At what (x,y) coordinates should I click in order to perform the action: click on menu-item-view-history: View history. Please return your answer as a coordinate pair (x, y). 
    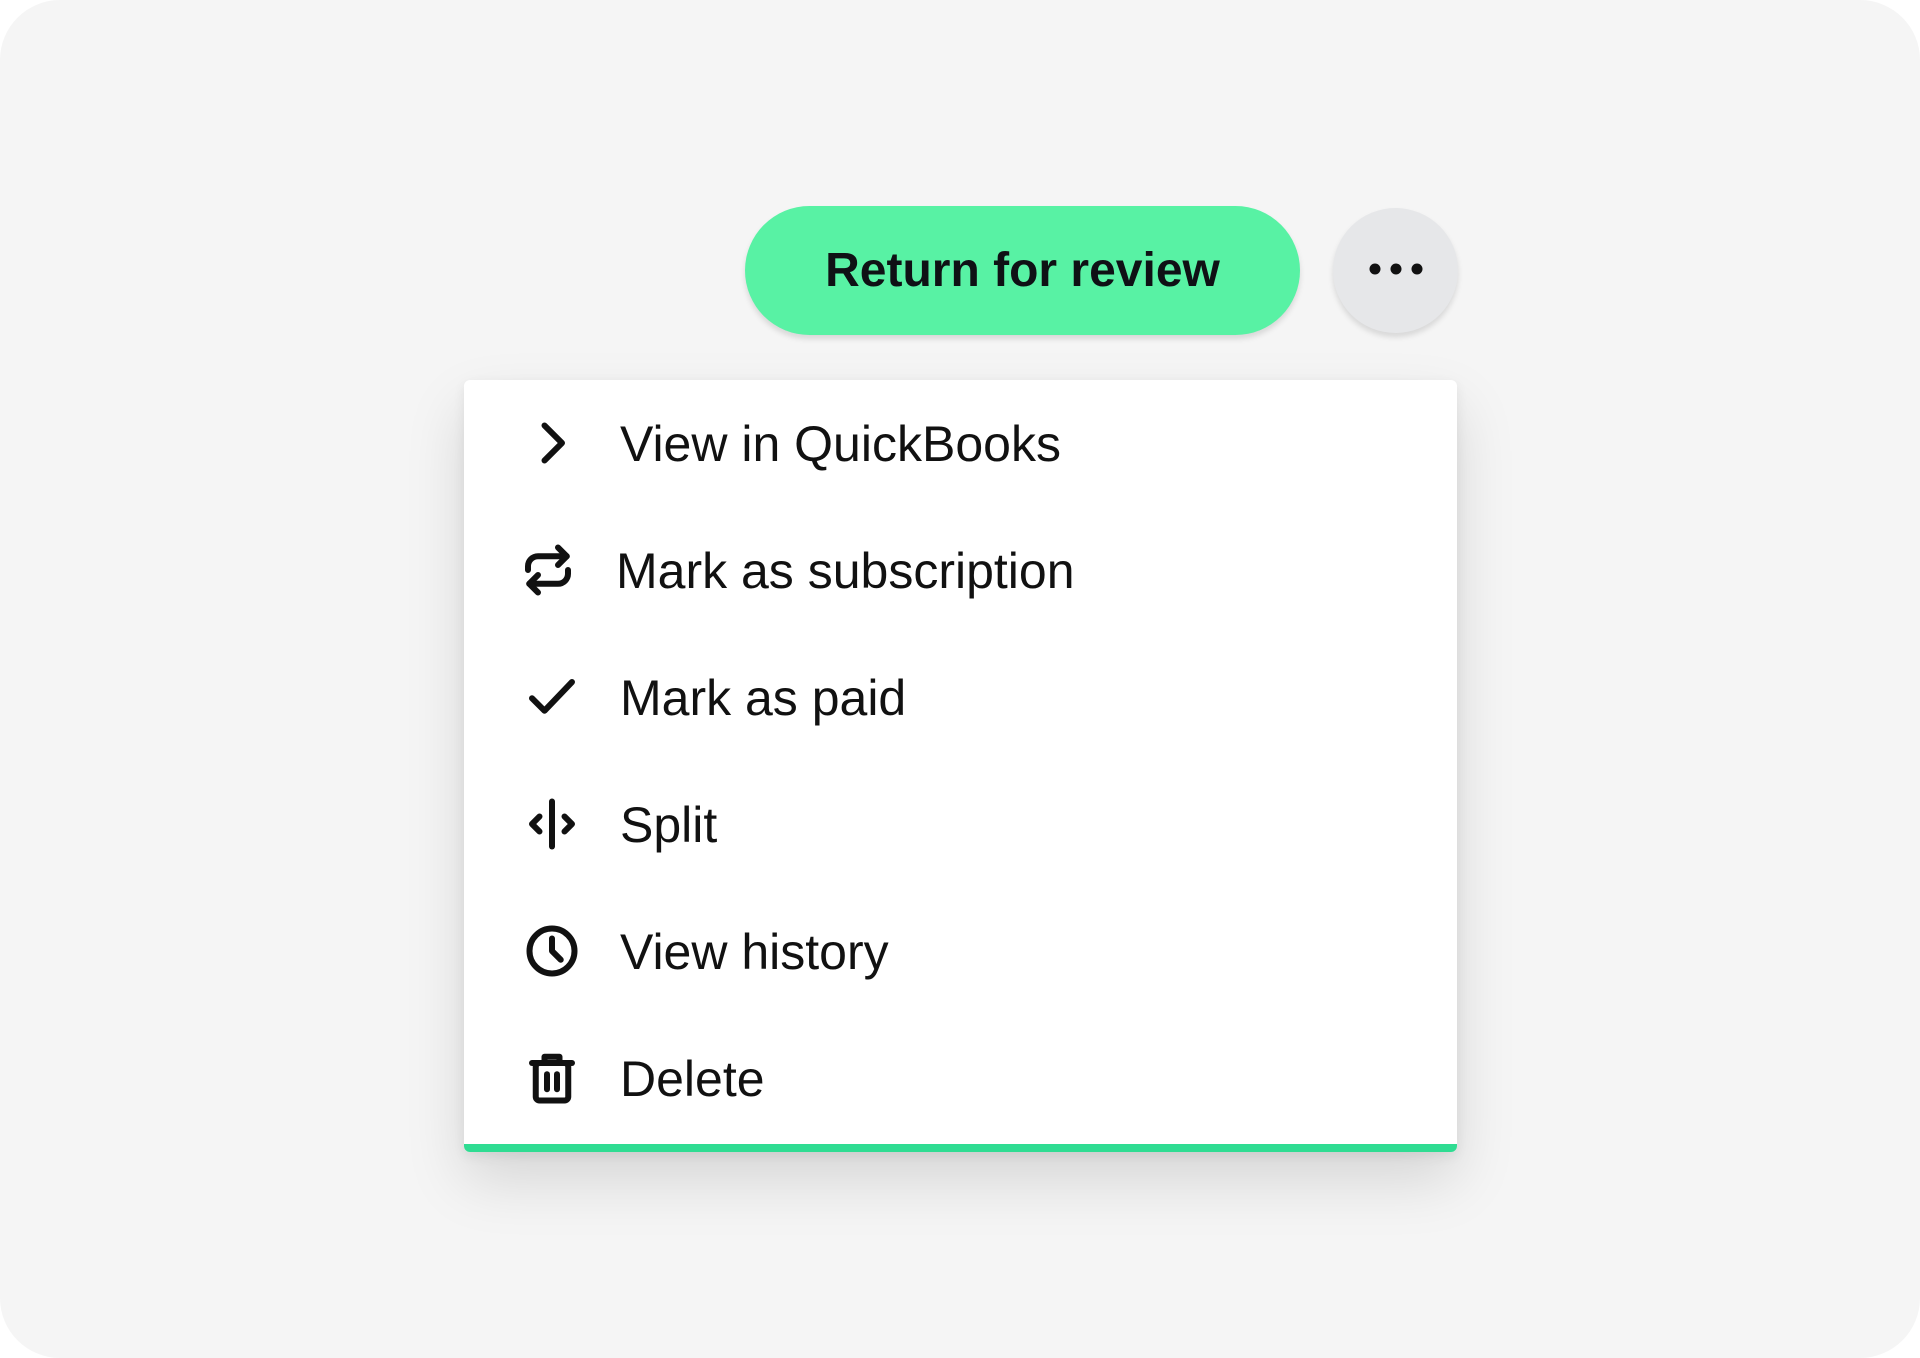
    Looking at the image, I should click on (960, 951).